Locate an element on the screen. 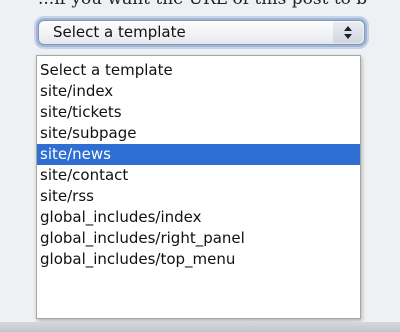  template-select: Select a template is located at coordinates (201, 32).